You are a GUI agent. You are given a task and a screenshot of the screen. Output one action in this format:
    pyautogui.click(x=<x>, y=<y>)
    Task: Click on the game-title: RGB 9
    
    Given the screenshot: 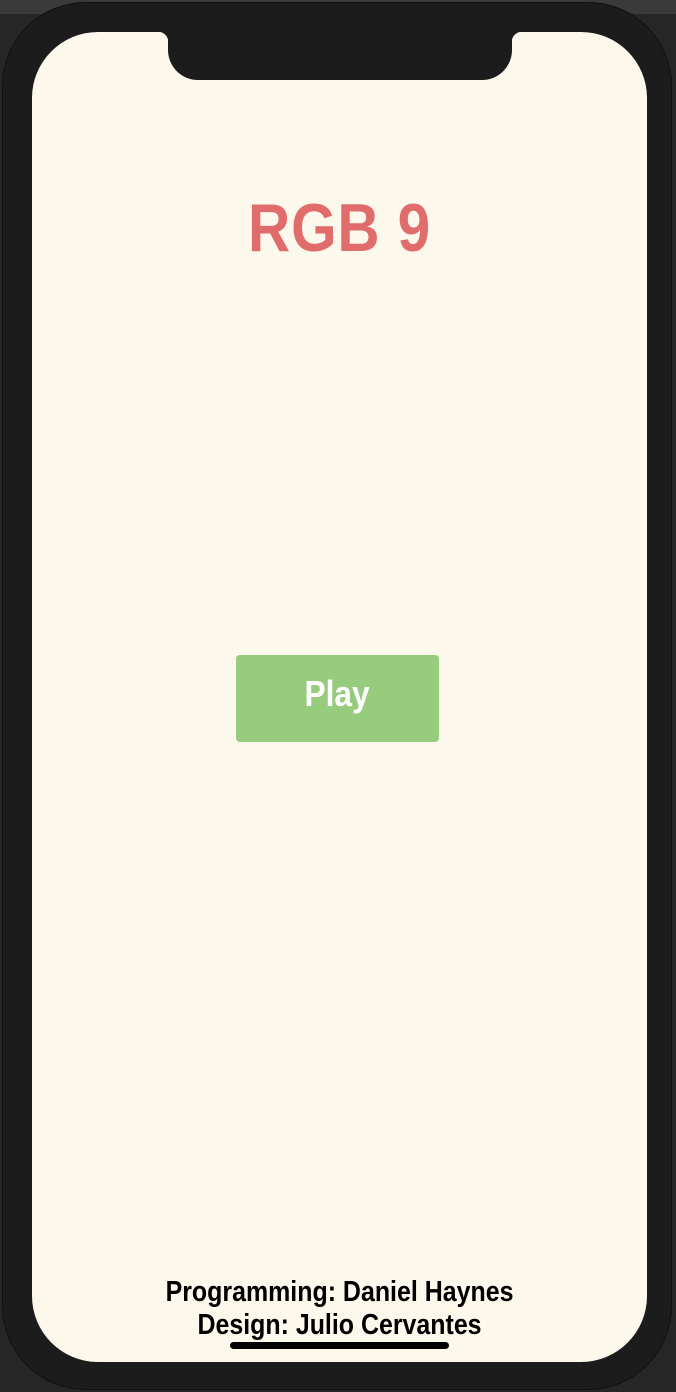 What is the action you would take?
    pyautogui.click(x=339, y=228)
    